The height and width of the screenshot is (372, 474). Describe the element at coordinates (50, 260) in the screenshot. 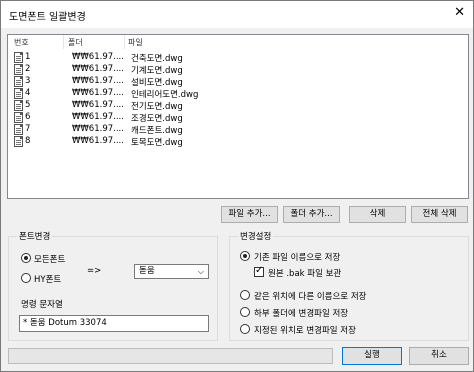

I see `all-fonts-label: 모든폰트` at that location.